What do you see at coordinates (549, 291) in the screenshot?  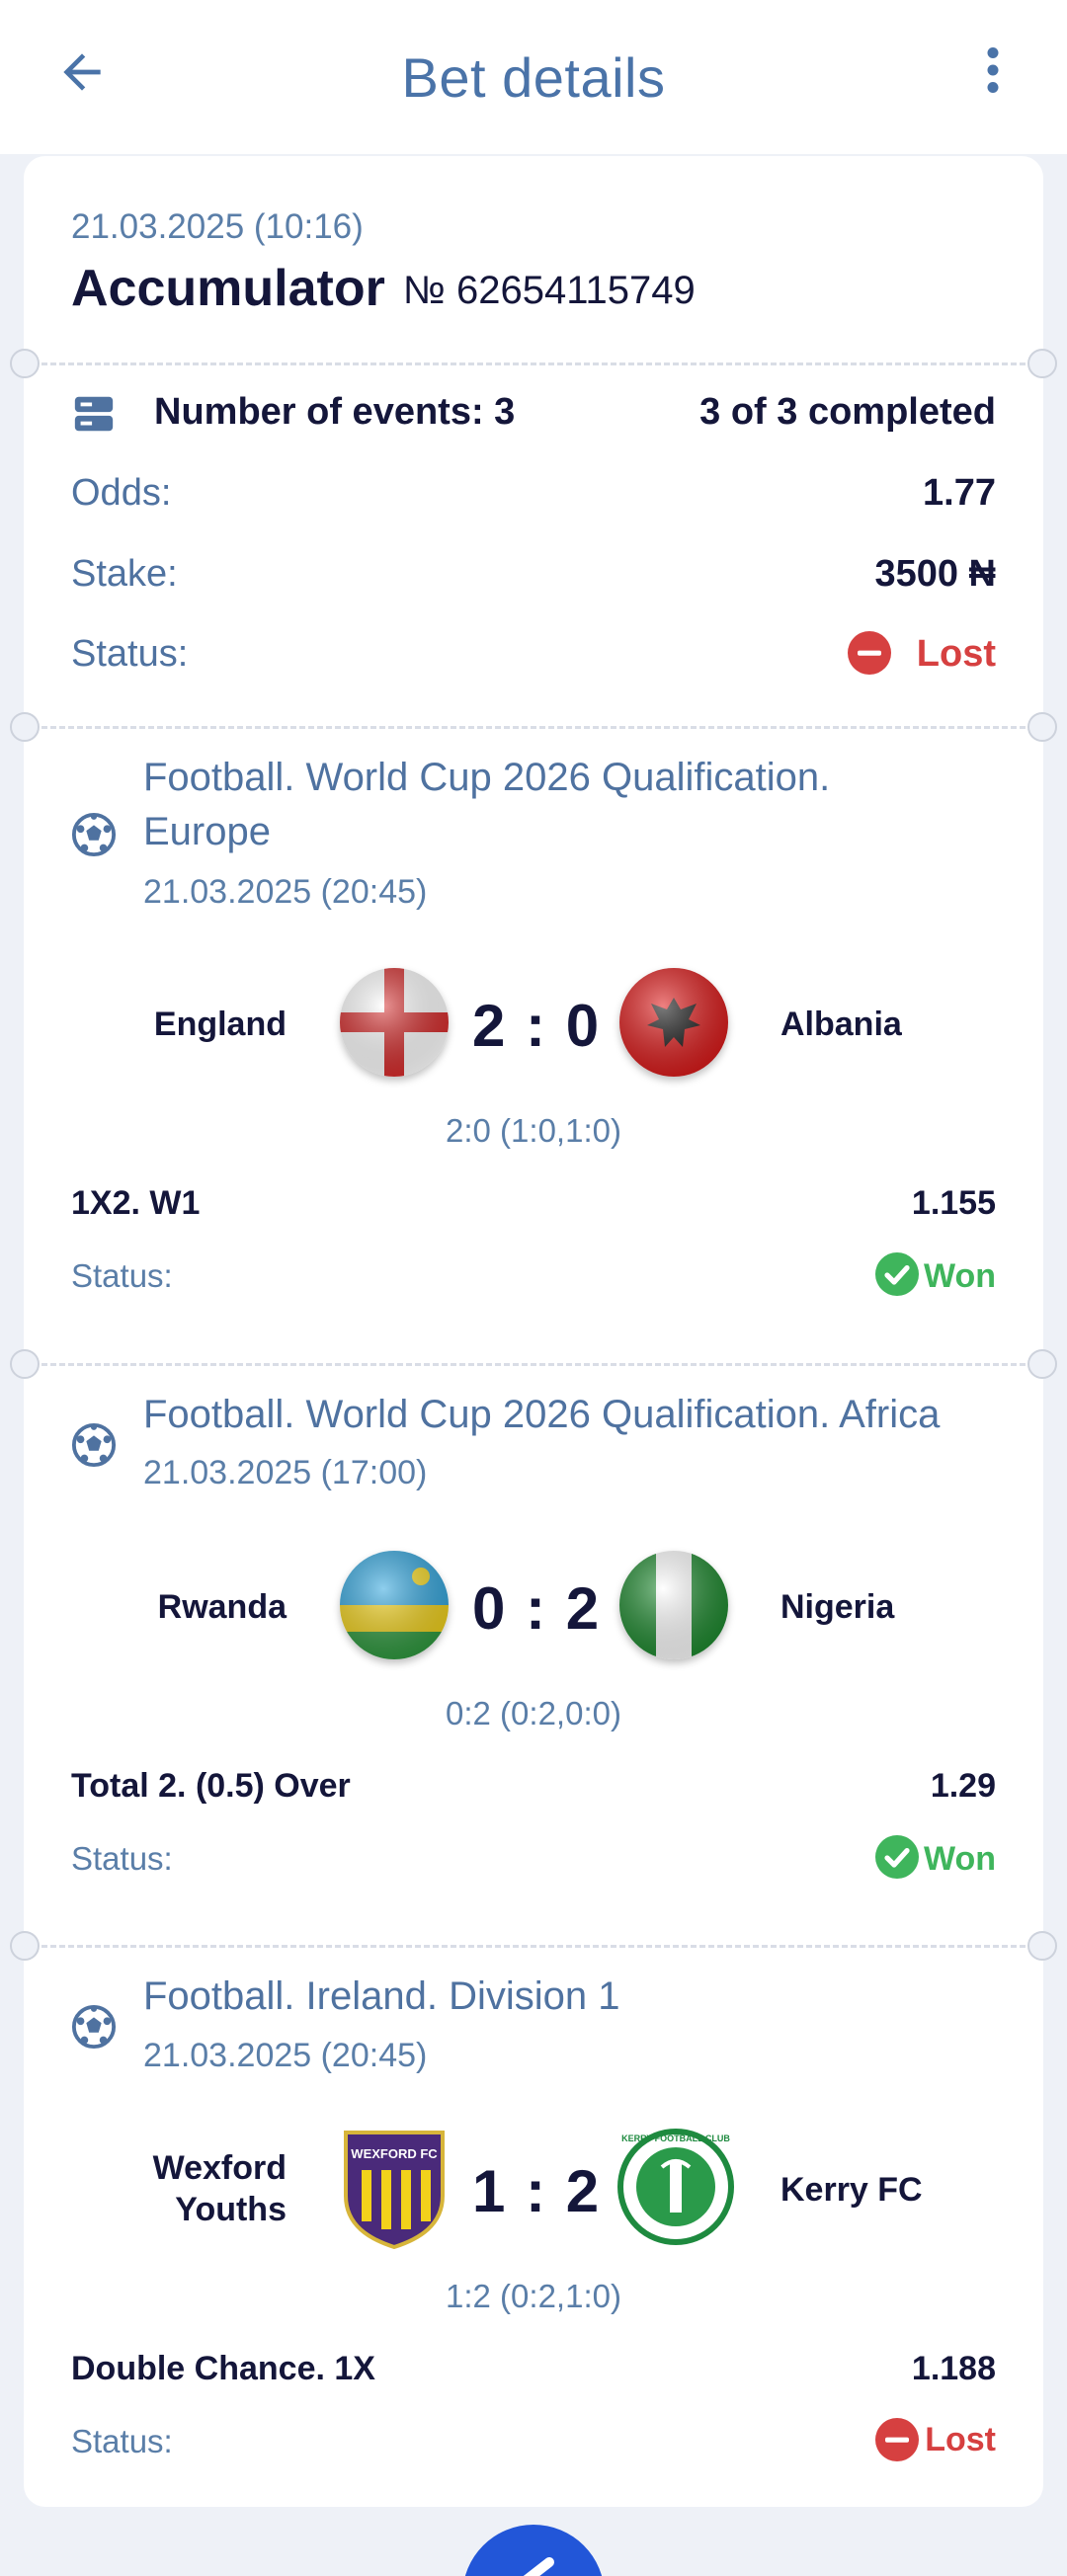 I see `bet-number: № 62654115749` at bounding box center [549, 291].